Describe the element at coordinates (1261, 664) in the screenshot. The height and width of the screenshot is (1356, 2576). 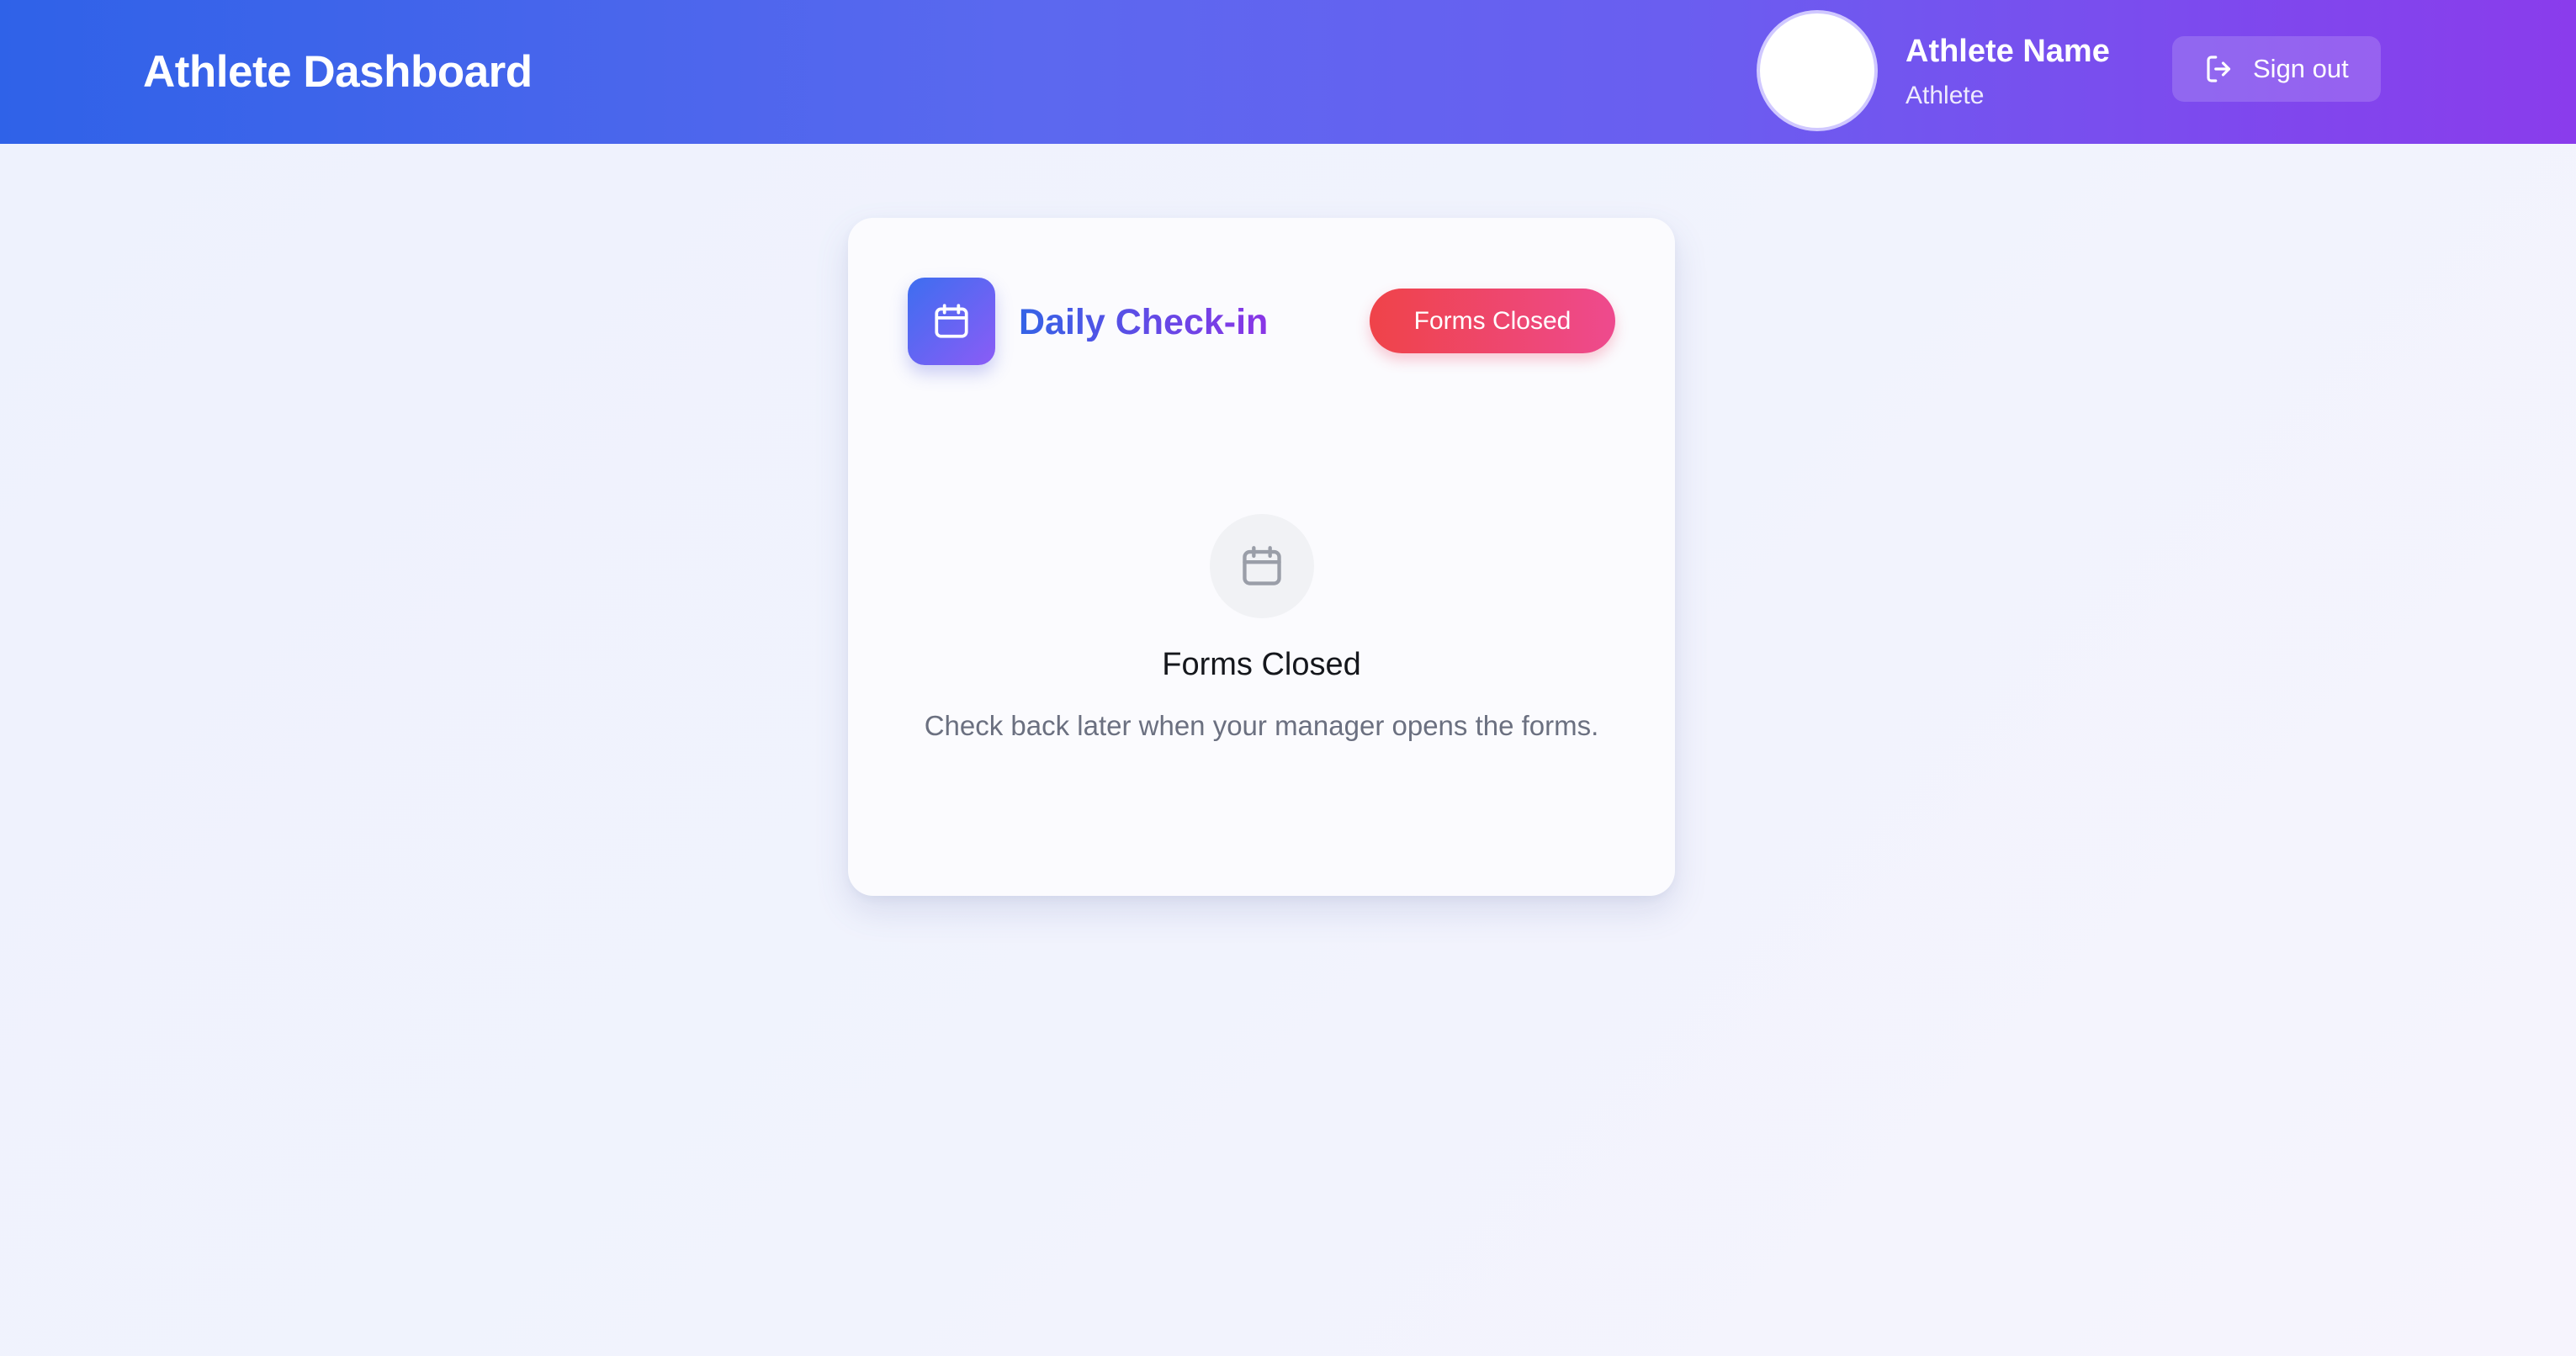
I see `empty-state-title: Forms Closed` at that location.